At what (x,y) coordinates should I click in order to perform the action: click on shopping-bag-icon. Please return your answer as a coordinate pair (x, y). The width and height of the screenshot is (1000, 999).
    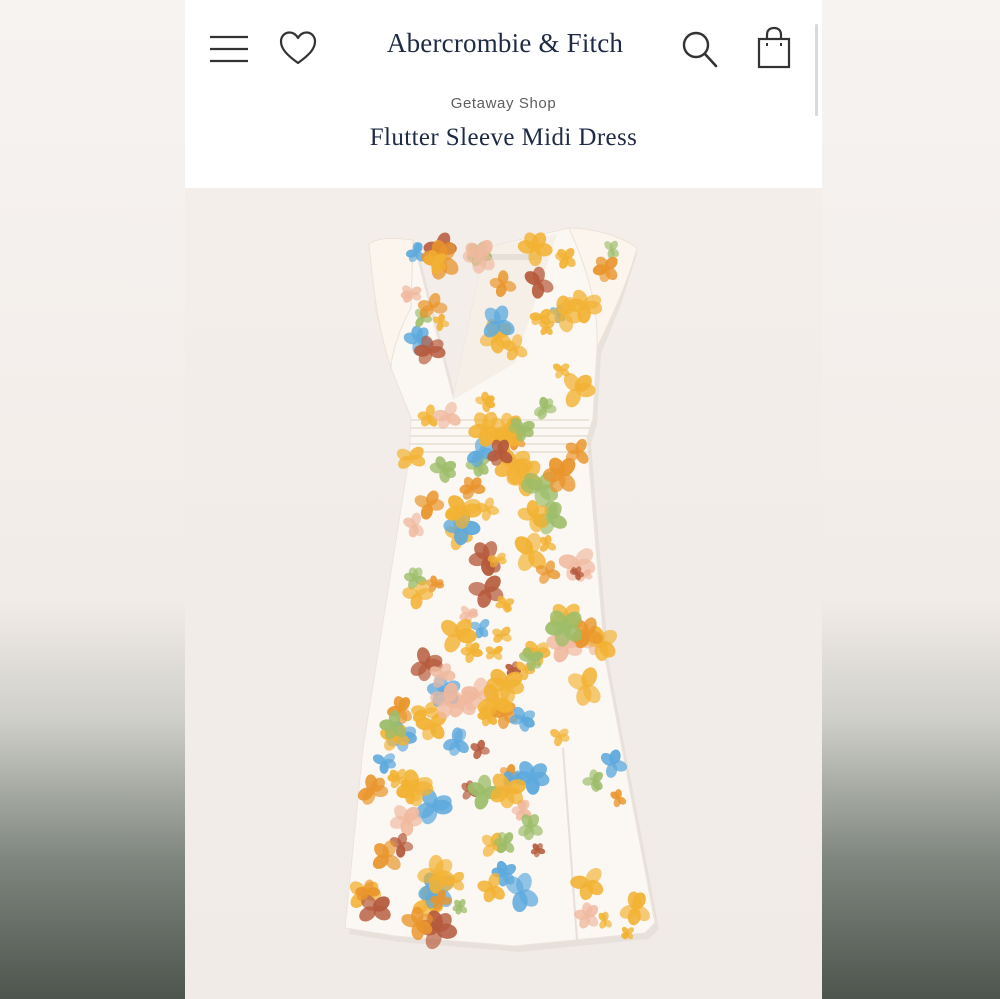
    Looking at the image, I should click on (774, 48).